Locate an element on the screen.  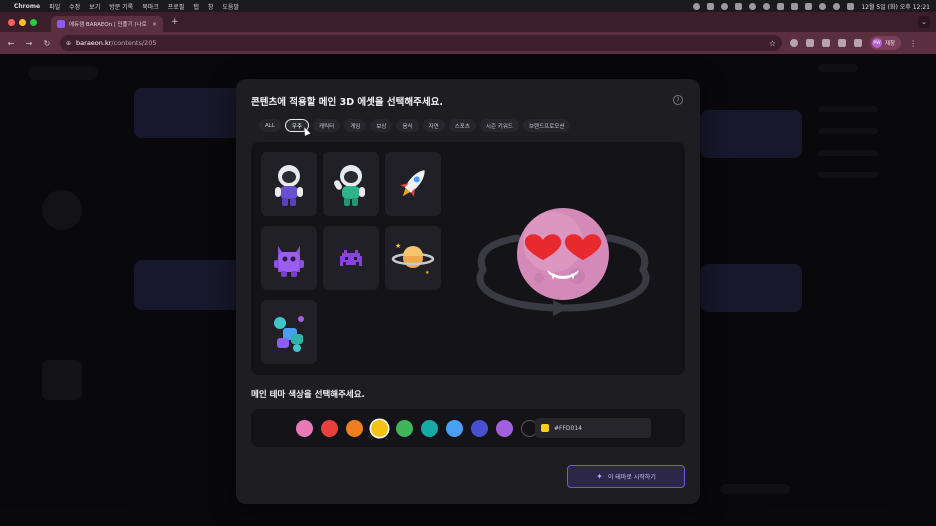
category-chip-brand: 브랜드프로모션 is located at coordinates (546, 125).